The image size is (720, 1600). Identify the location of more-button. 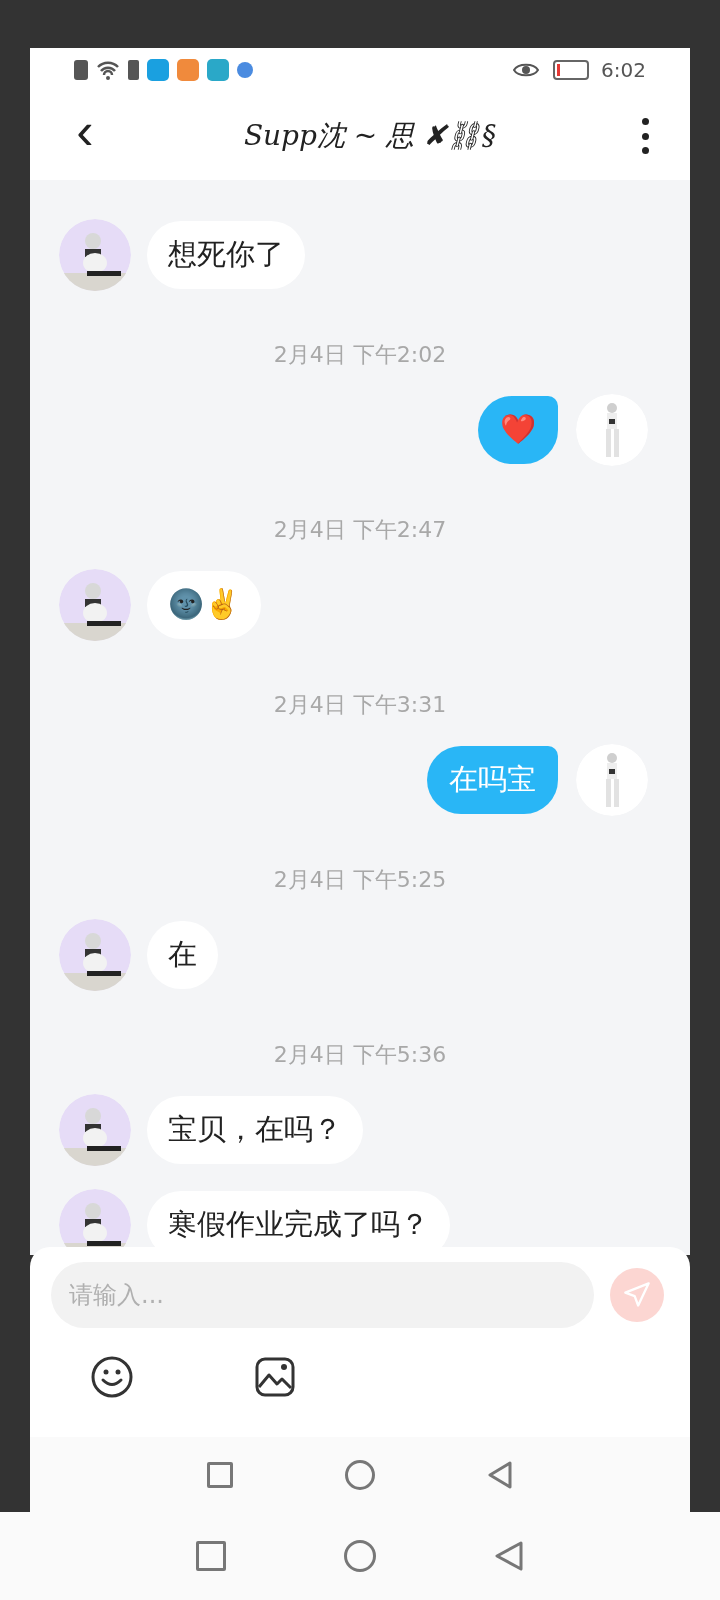
(645, 136).